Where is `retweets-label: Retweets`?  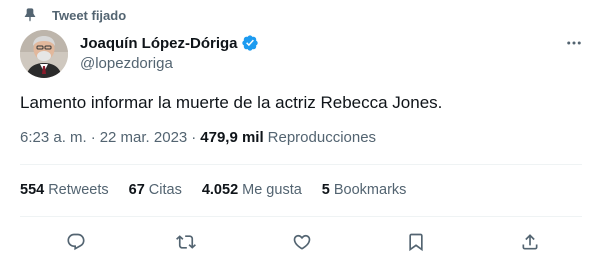 retweets-label: Retweets is located at coordinates (78, 190).